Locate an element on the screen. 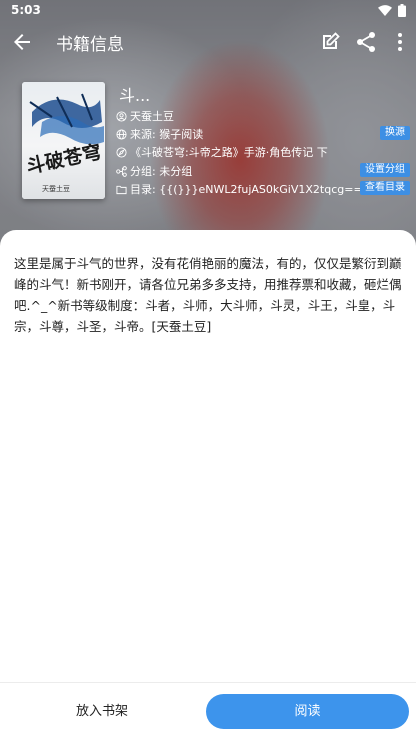 This screenshot has width=416, height=741. change-source-button: 换源 is located at coordinates (395, 133).